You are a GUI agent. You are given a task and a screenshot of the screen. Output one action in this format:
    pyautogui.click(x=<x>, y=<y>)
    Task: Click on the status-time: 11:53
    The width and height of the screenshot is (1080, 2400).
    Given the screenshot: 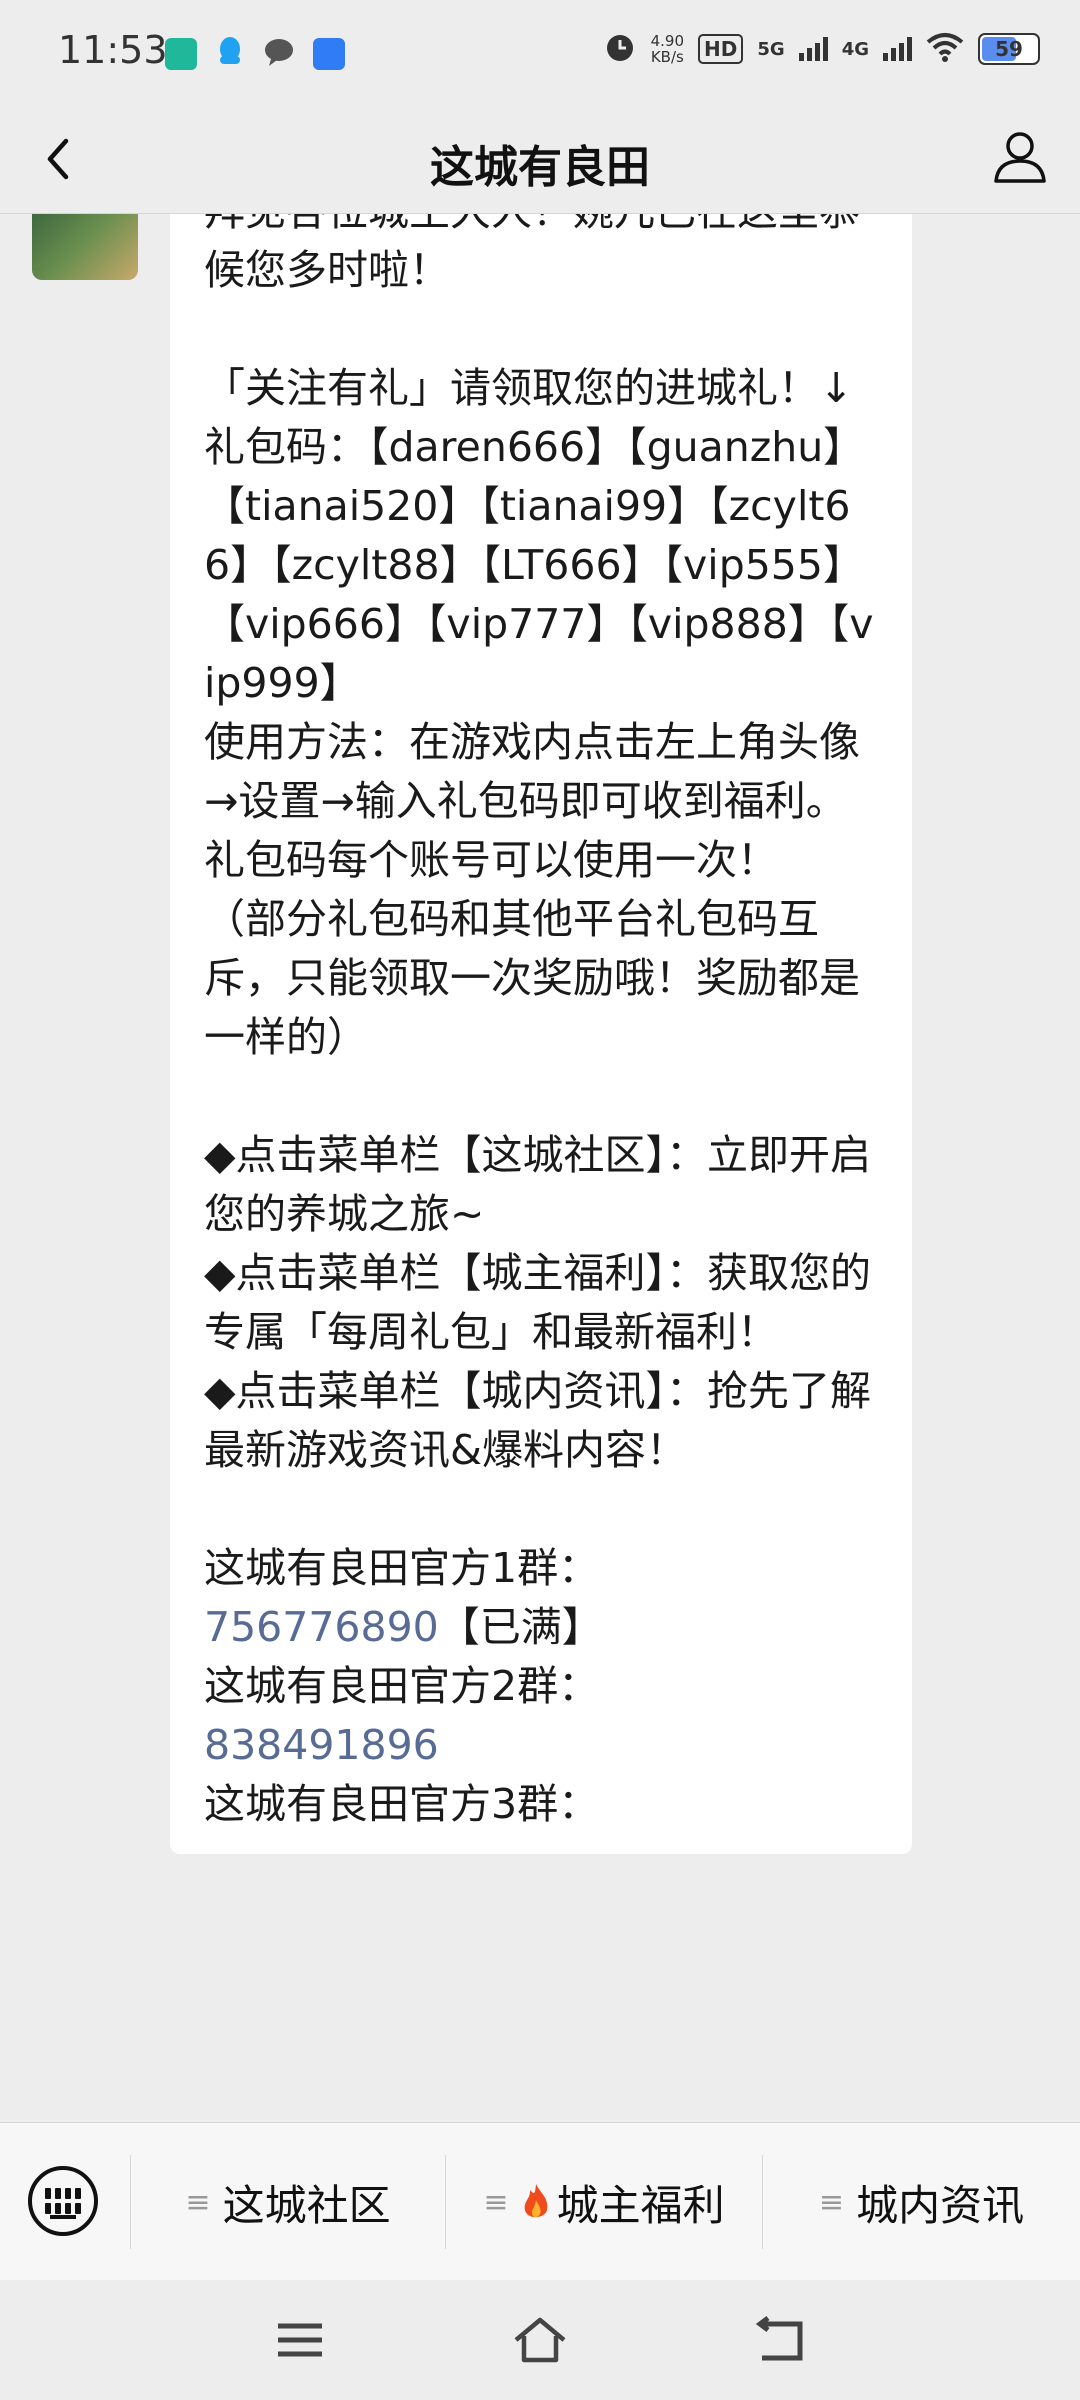 What is the action you would take?
    pyautogui.click(x=113, y=50)
    